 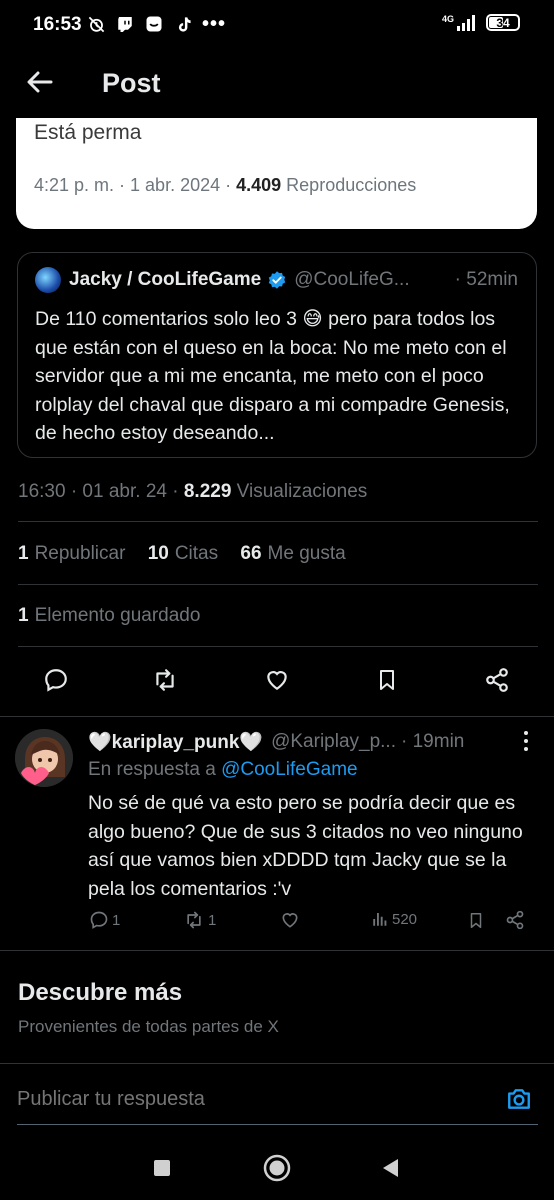 What do you see at coordinates (57, 24) in the screenshot?
I see `status-time: 16:53` at bounding box center [57, 24].